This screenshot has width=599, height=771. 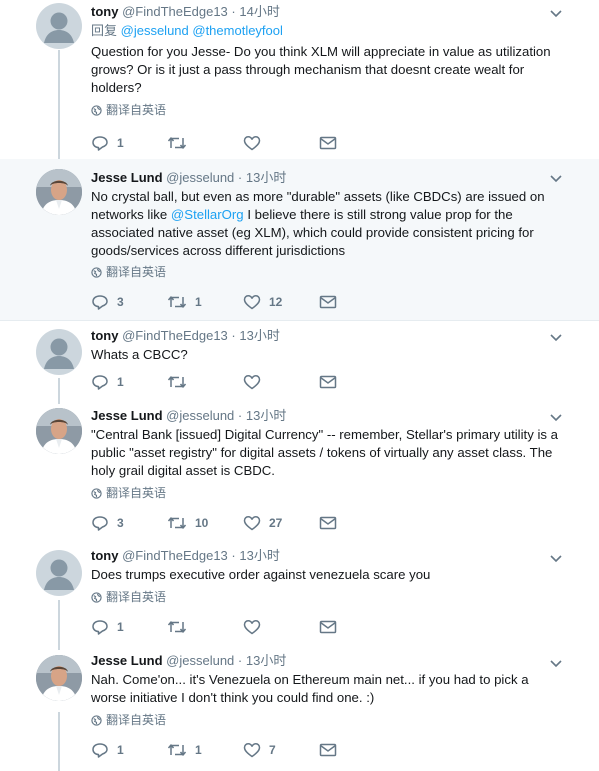 What do you see at coordinates (328, 178) in the screenshot?
I see `tweet-header: Jesse Lund @jesselund · 13小时` at bounding box center [328, 178].